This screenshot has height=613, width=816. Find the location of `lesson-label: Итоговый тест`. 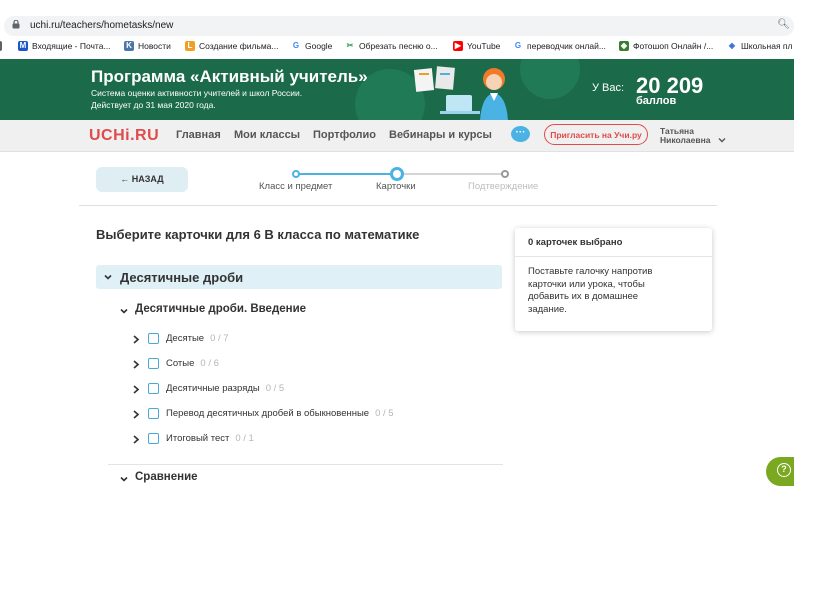

lesson-label: Итоговый тест is located at coordinates (198, 438).